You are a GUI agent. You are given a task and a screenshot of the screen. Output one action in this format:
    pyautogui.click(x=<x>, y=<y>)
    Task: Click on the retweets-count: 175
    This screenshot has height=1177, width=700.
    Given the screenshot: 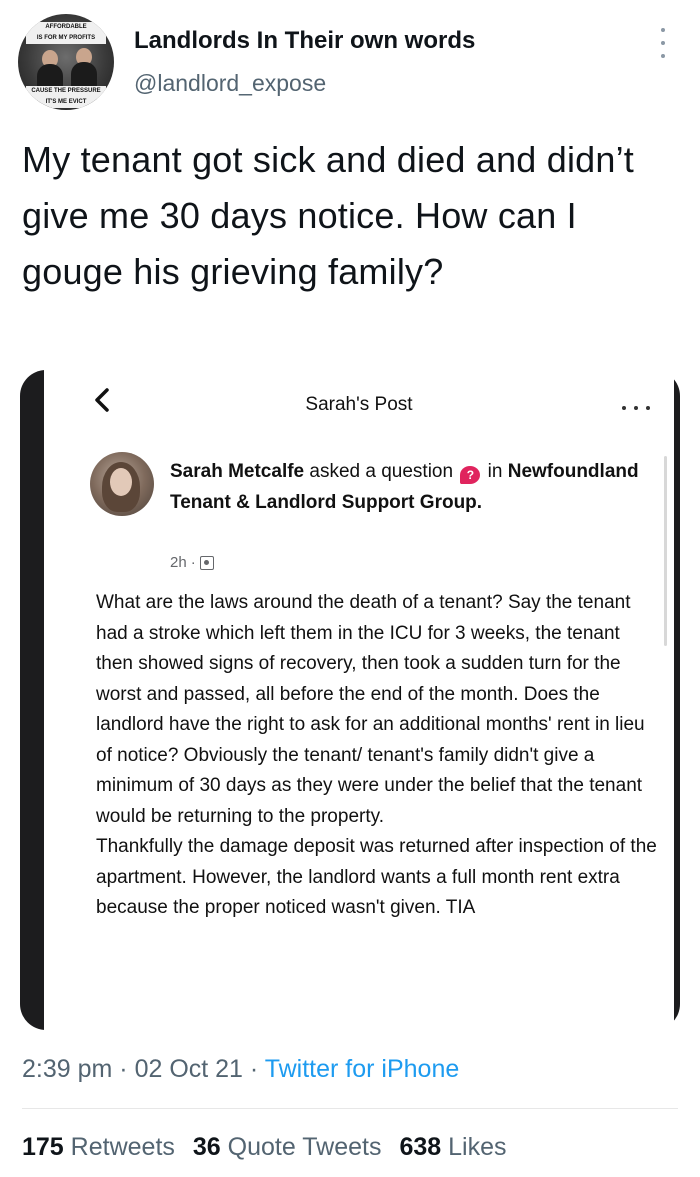 What is the action you would take?
    pyautogui.click(x=43, y=1147)
    